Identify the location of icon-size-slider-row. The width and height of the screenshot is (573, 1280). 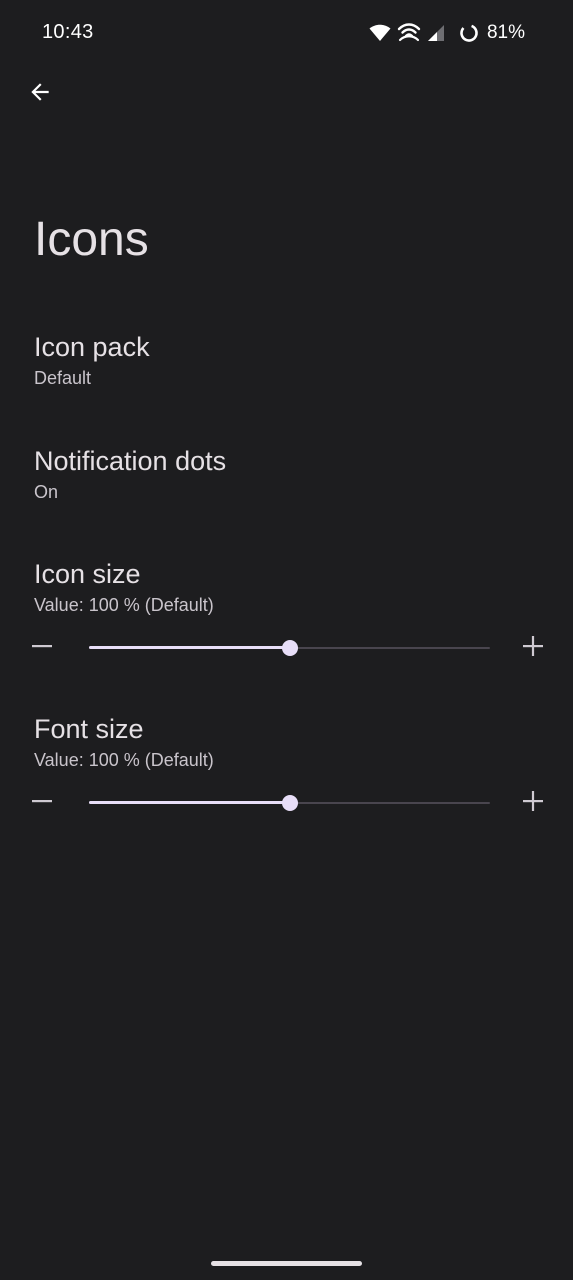
(287, 648).